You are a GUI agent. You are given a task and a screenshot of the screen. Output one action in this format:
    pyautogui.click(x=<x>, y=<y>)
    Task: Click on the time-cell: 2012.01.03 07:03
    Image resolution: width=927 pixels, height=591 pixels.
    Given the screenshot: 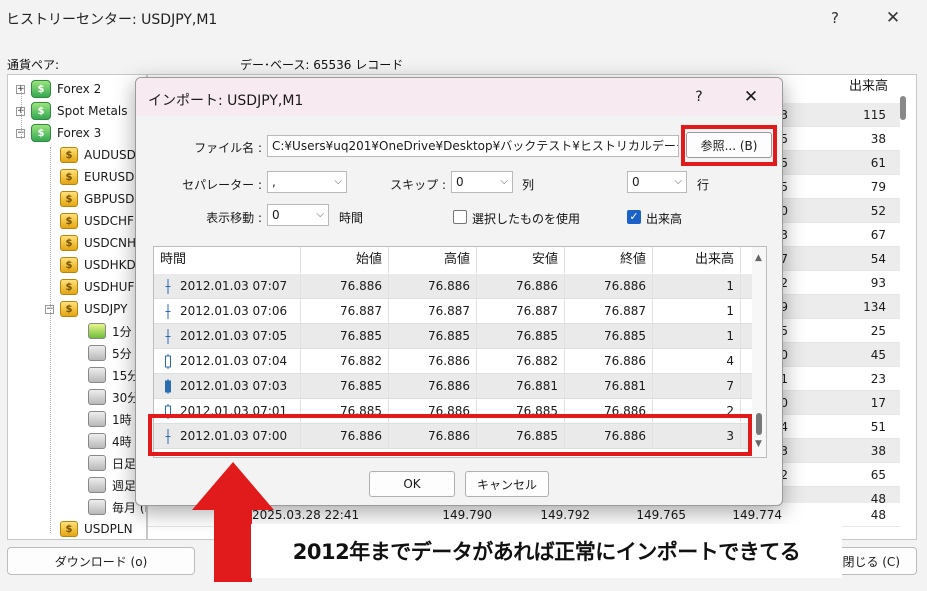 What is the action you would take?
    pyautogui.click(x=227, y=386)
    